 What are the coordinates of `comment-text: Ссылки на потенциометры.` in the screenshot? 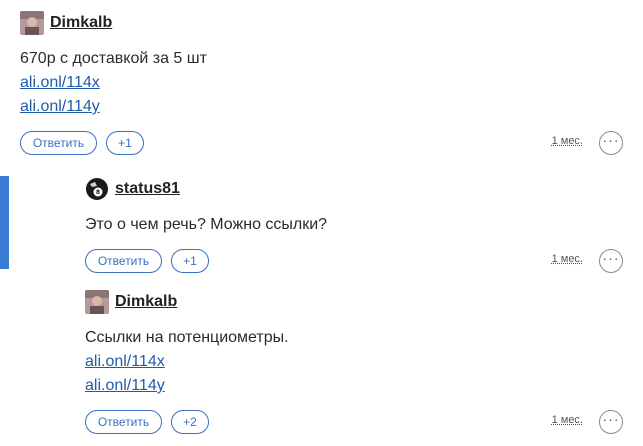 It's located at (187, 337).